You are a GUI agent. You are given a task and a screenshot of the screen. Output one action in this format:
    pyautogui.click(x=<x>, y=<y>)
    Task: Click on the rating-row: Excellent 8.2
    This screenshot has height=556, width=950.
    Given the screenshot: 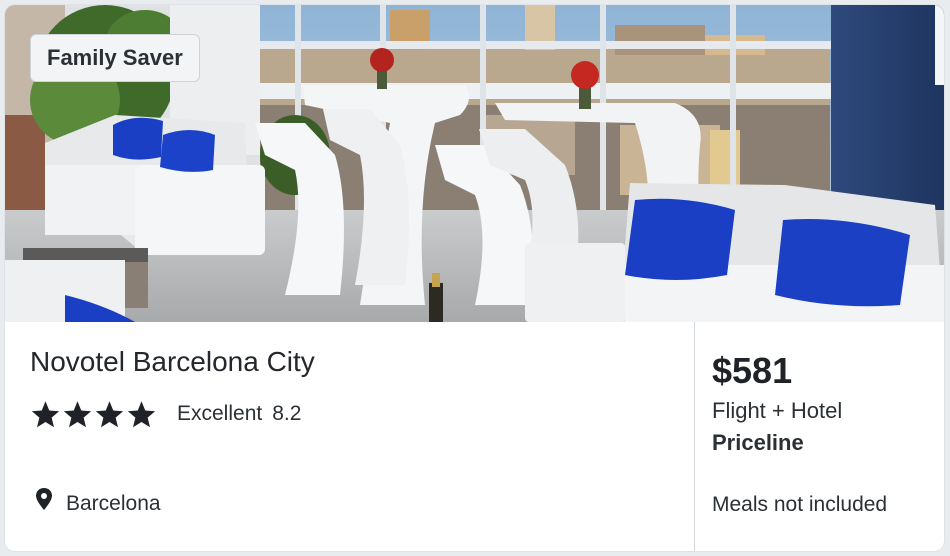 What is the action you would take?
    pyautogui.click(x=165, y=414)
    